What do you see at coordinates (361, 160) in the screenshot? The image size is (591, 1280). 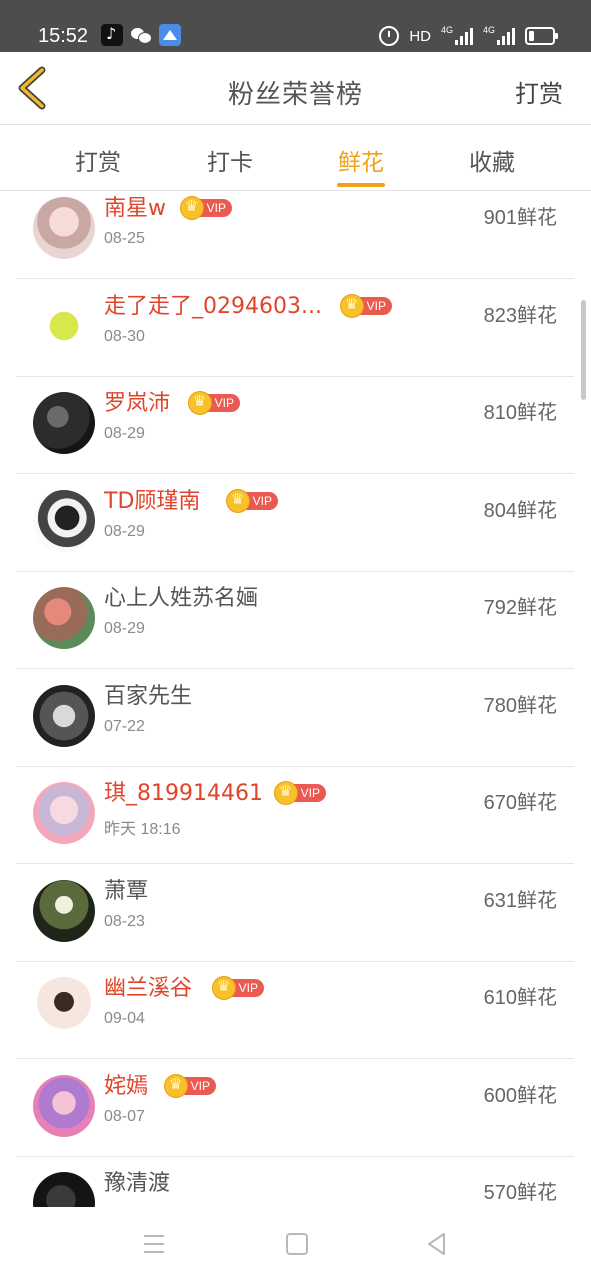 I see `tab-flowers: 鲜花` at bounding box center [361, 160].